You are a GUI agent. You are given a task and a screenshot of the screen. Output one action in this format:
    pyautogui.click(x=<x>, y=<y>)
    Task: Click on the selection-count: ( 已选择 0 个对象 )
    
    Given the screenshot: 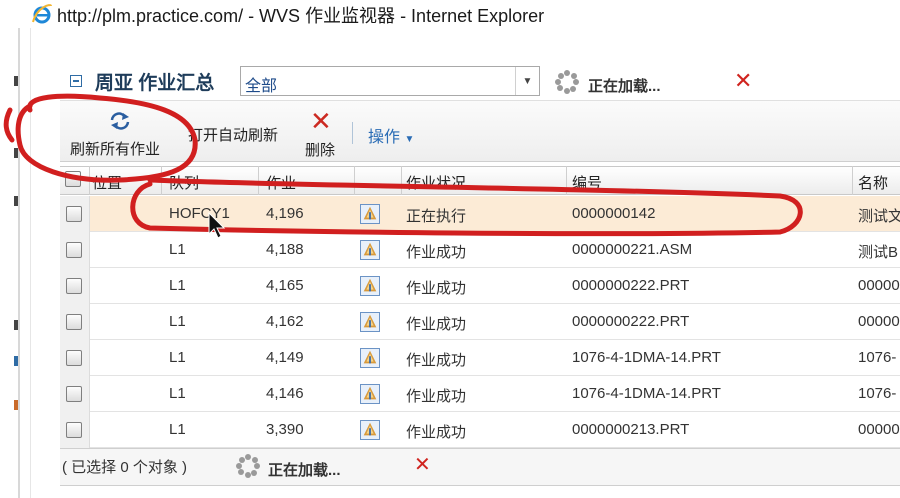 What is the action you would take?
    pyautogui.click(x=125, y=467)
    